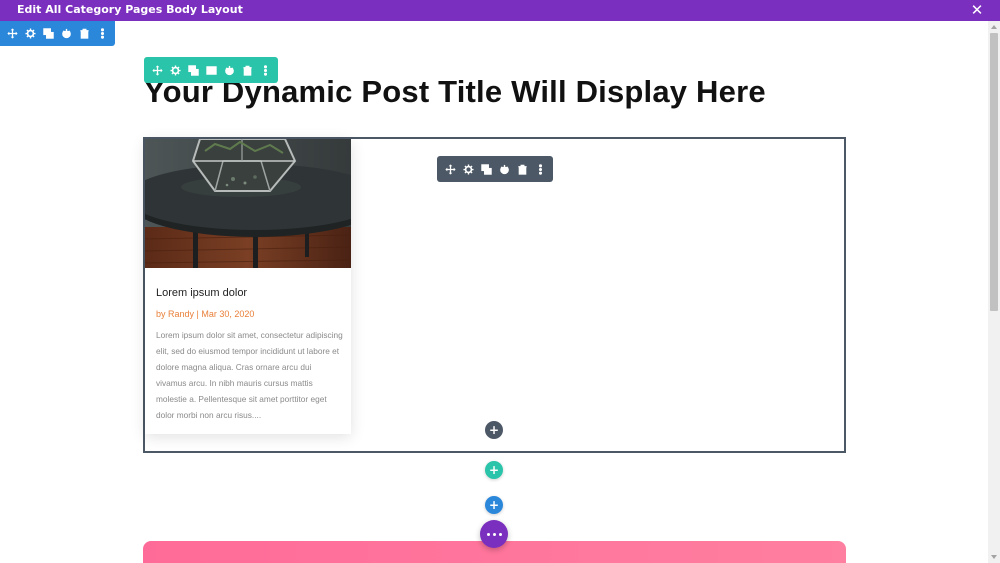  What do you see at coordinates (504, 169) in the screenshot?
I see `module-power-icon` at bounding box center [504, 169].